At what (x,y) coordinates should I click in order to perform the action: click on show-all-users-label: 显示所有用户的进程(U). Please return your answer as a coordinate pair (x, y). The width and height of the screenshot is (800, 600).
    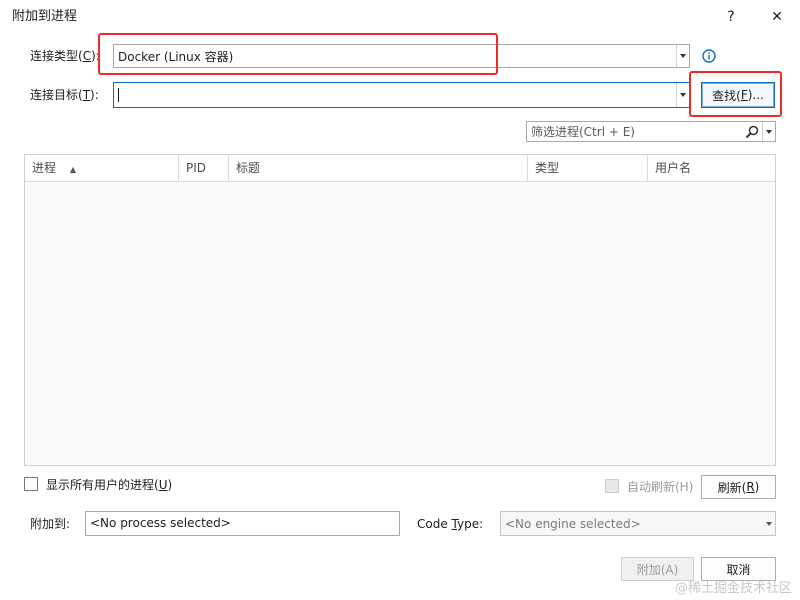
    Looking at the image, I should click on (109, 485).